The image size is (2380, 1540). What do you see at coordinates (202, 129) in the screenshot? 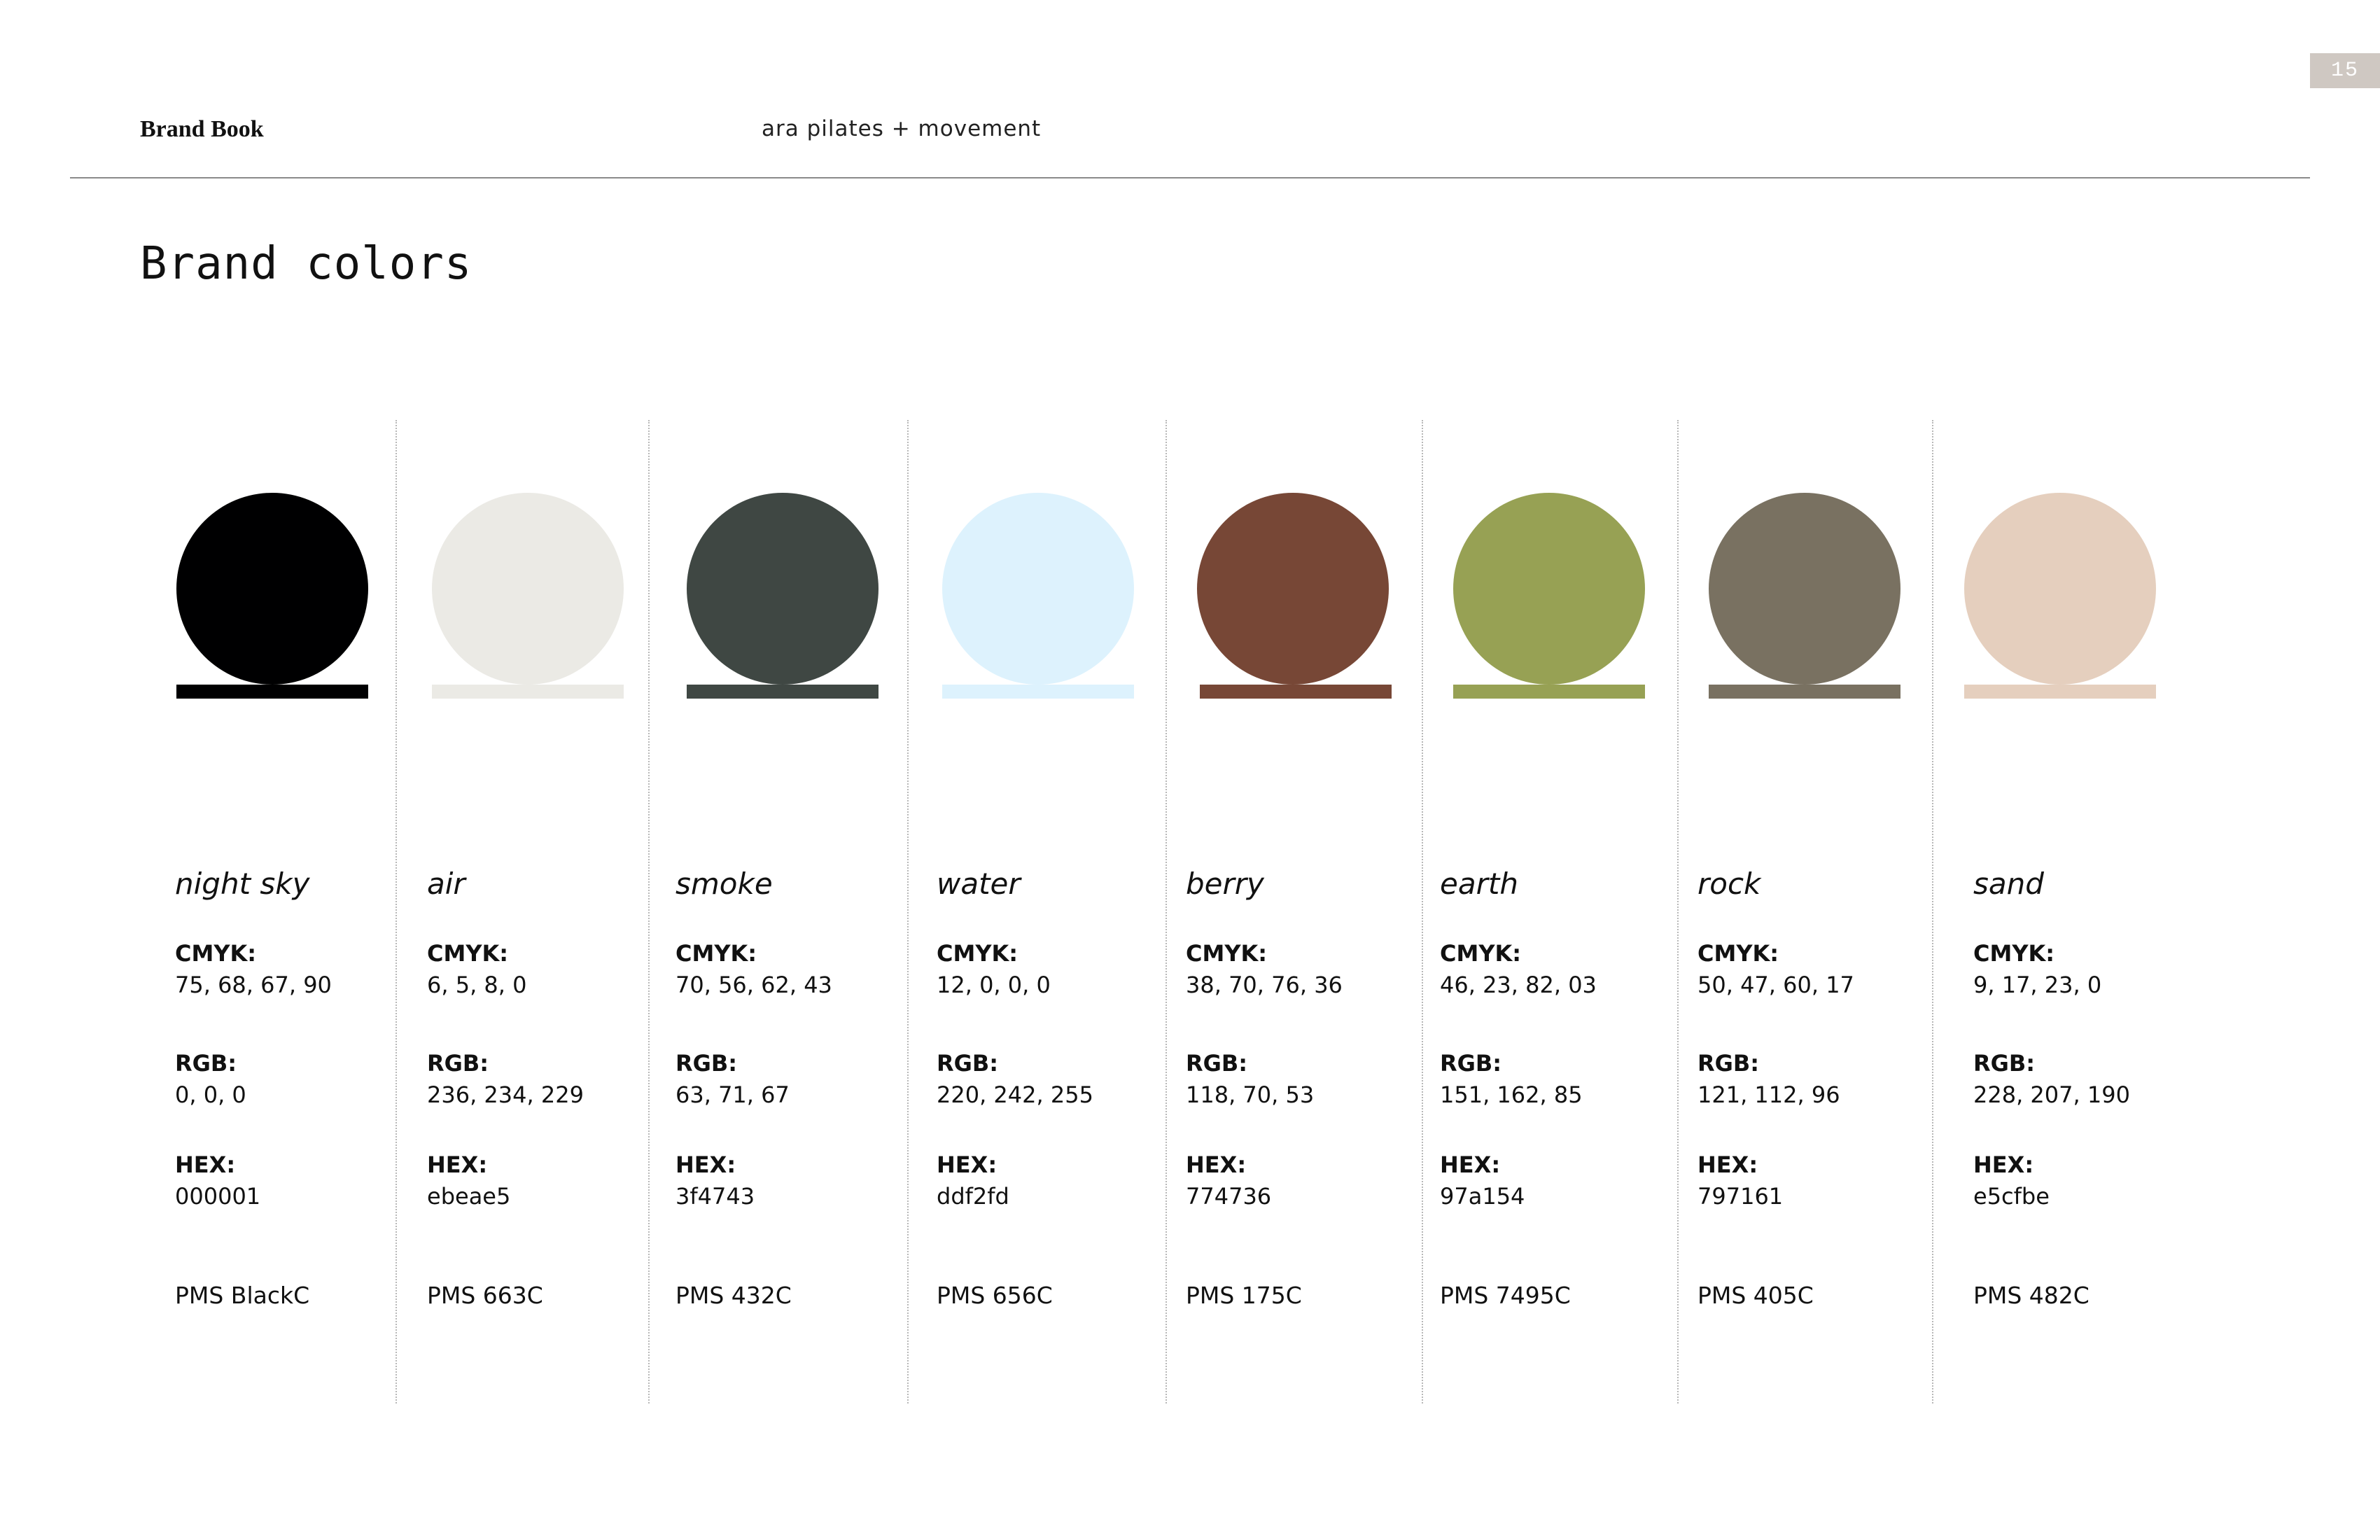
I see `brand-book-label: Brand Book` at bounding box center [202, 129].